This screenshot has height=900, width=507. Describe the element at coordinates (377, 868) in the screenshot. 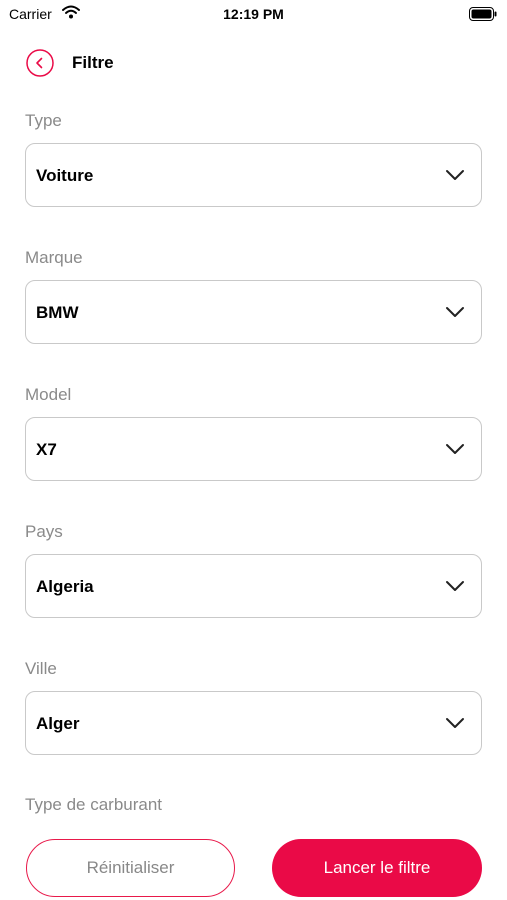

I see `apply-filter-button: Lancer le filtre` at that location.